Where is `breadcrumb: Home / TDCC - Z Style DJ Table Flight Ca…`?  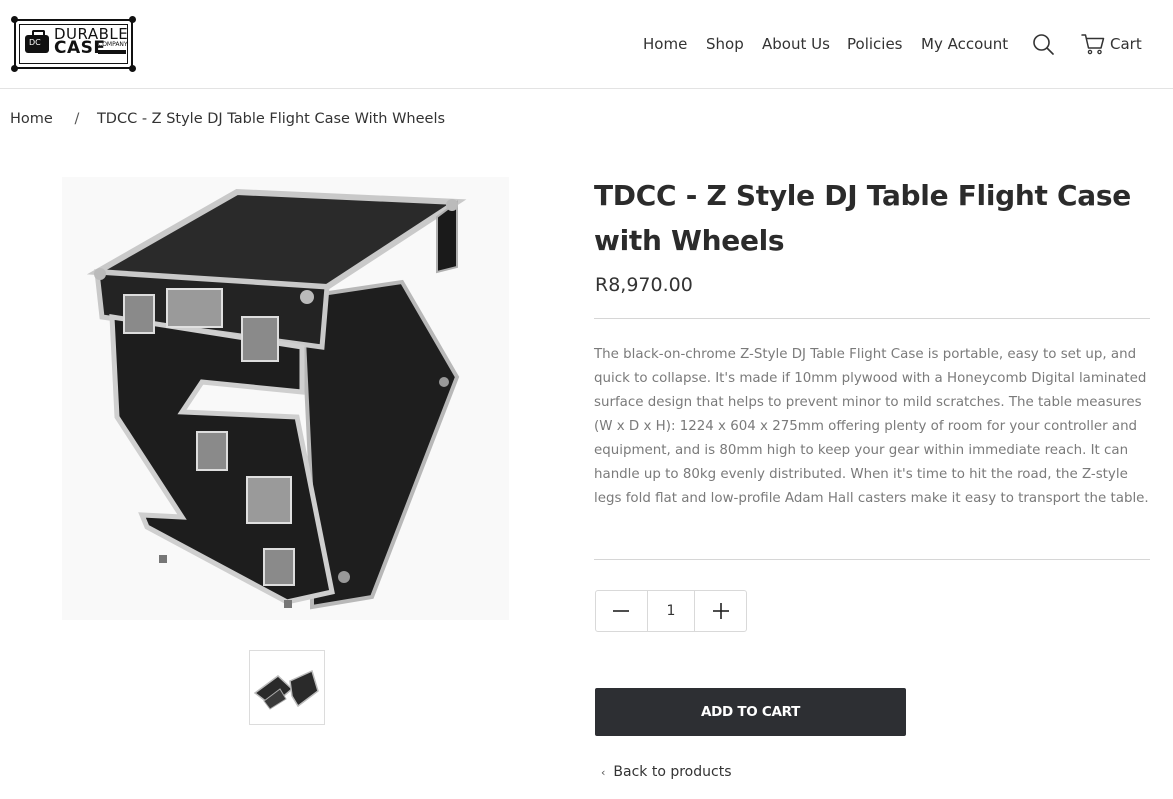 breadcrumb: Home / TDCC - Z Style DJ Table Flight Ca… is located at coordinates (227, 119).